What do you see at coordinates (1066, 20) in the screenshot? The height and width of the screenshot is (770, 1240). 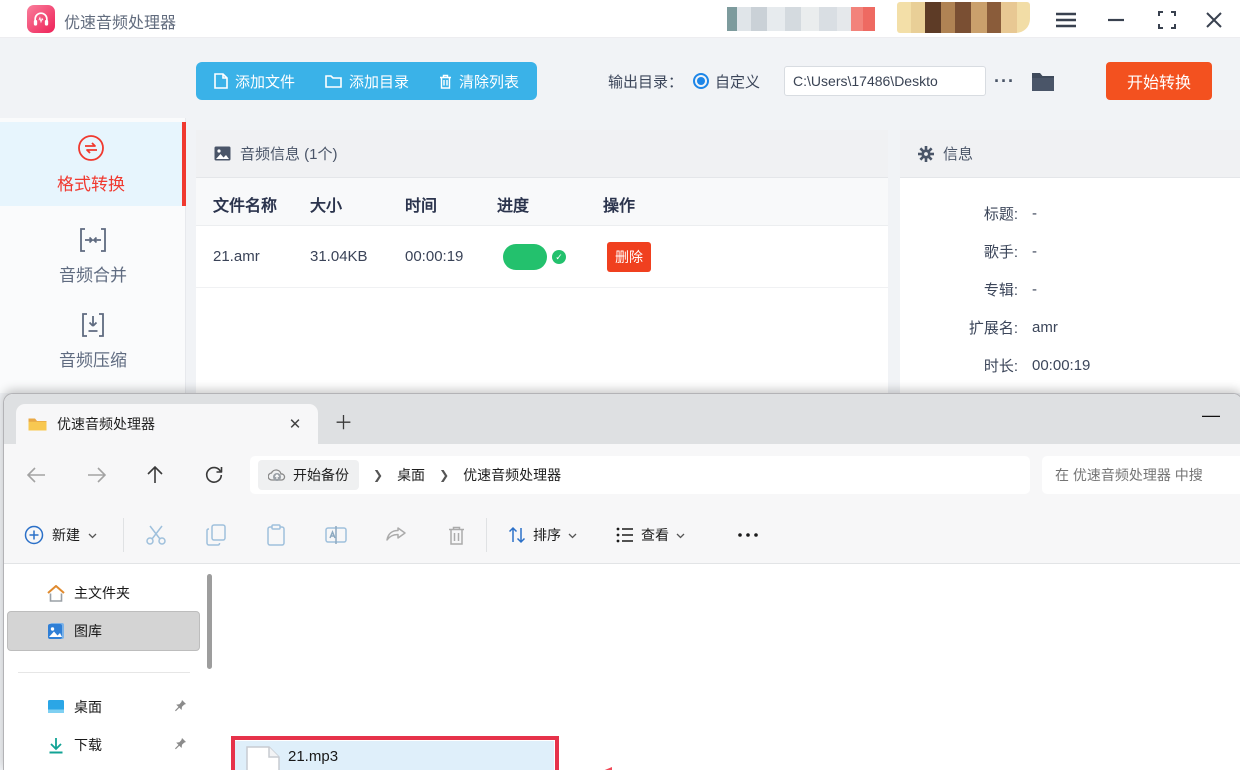 I see `menu-icon` at bounding box center [1066, 20].